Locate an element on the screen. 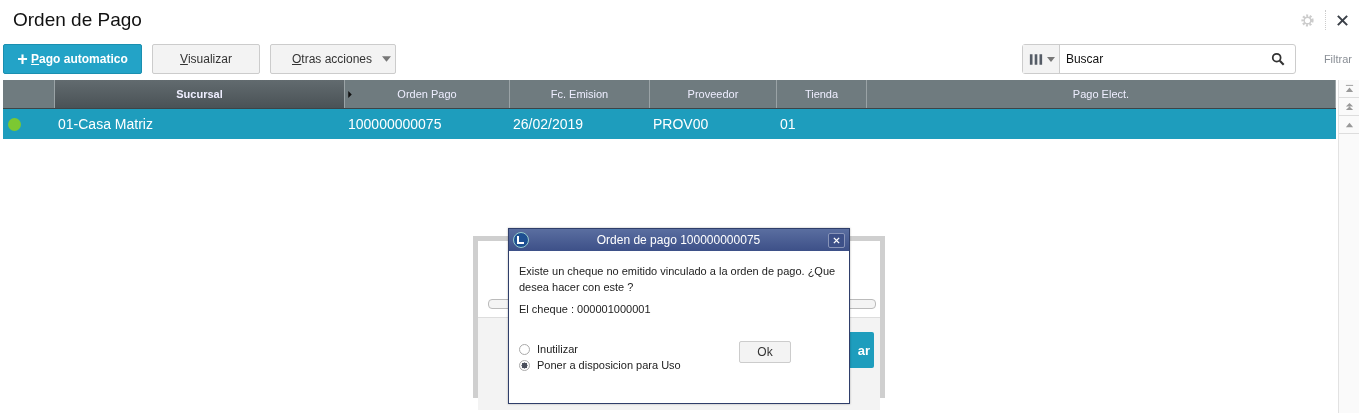 The height and width of the screenshot is (413, 1359). view-button: Visualizar is located at coordinates (206, 59).